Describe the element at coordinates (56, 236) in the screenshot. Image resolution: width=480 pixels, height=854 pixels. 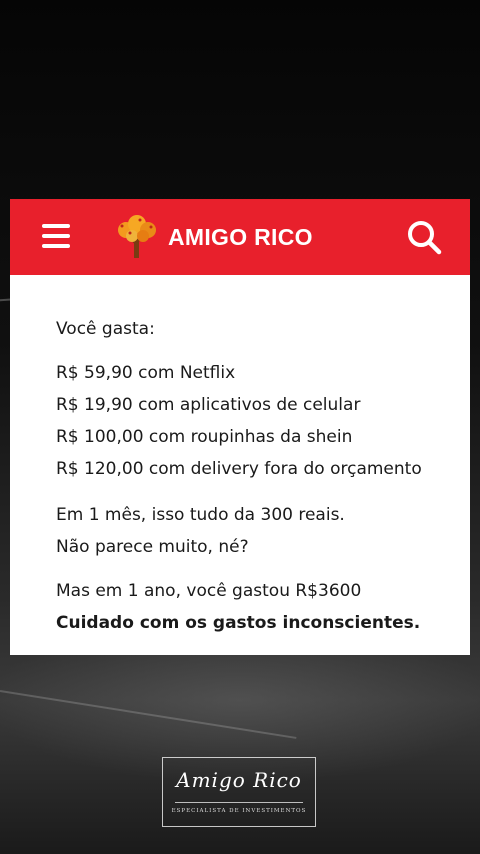
I see `hamburger-menu-icon` at that location.